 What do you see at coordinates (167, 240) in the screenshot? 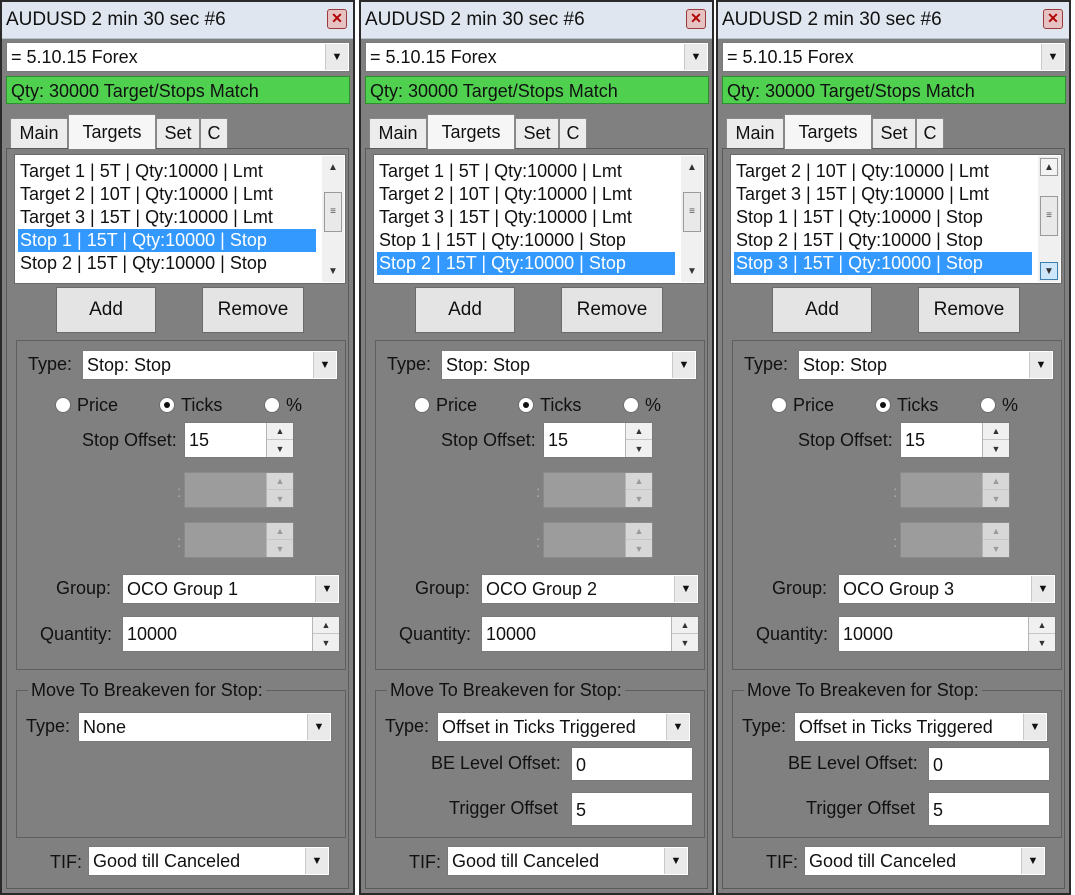
I see `list-item-selected: Stop 1 | 15T | Qty:10000 | Stop` at bounding box center [167, 240].